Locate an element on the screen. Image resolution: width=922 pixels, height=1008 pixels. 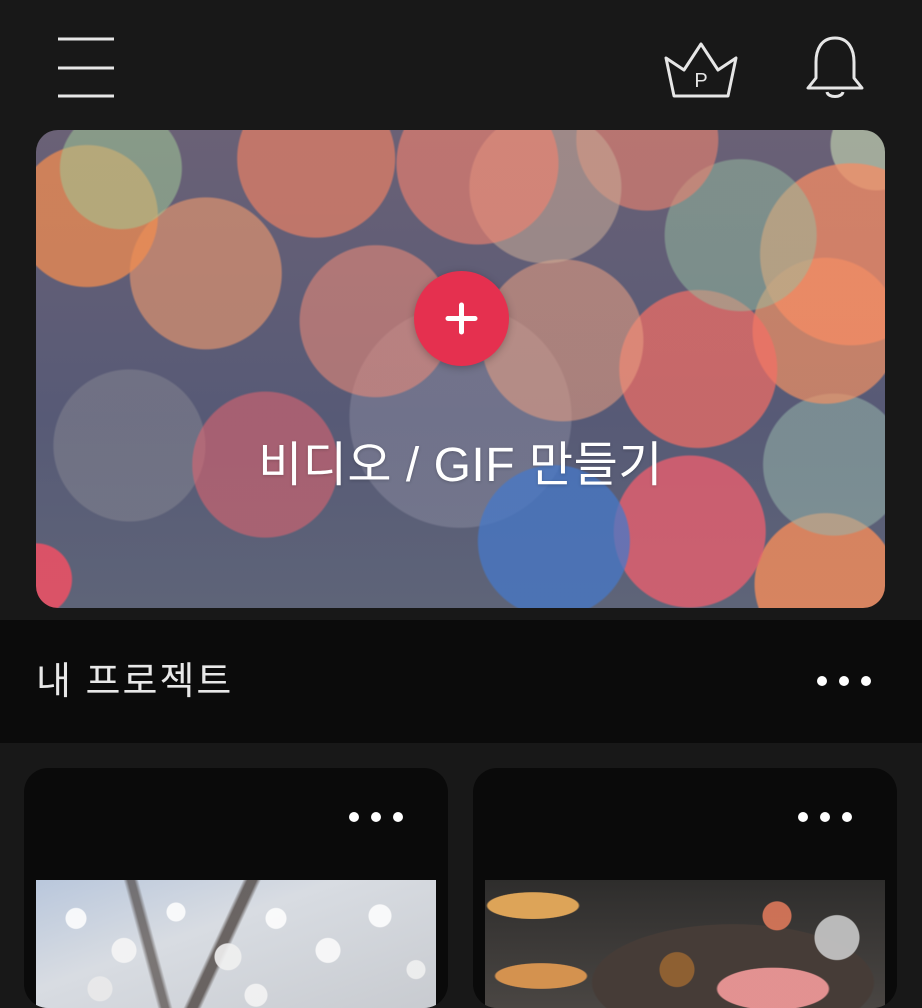
menu-button is located at coordinates (86, 68).